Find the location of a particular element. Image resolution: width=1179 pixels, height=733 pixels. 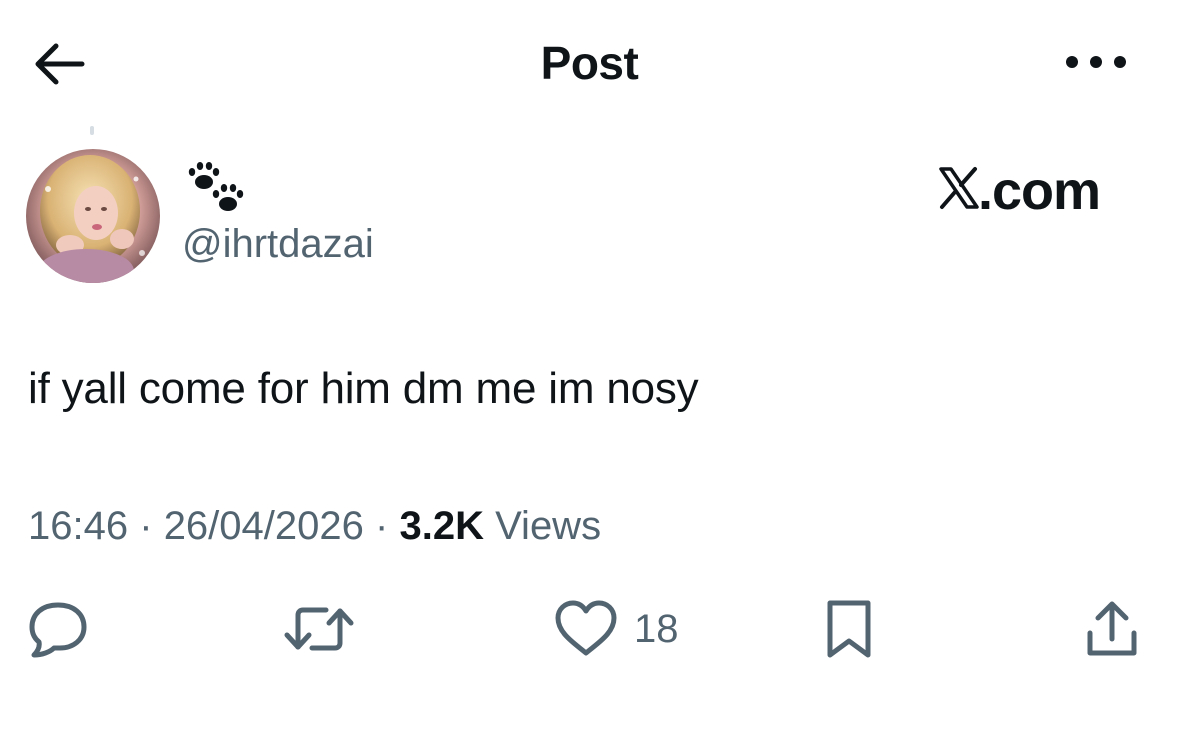

paw-prints-icon is located at coordinates (216, 186).